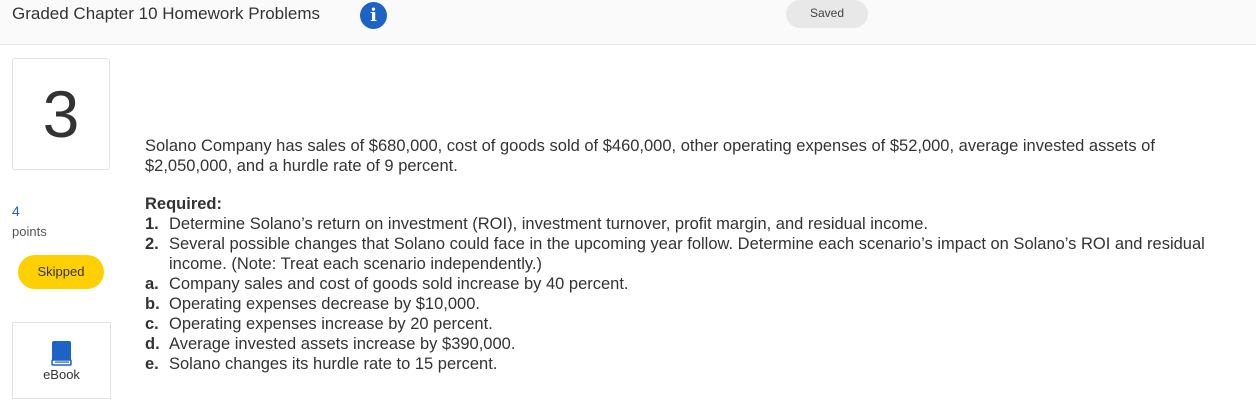 The image size is (1256, 410). I want to click on points-value: 4, so click(16, 211).